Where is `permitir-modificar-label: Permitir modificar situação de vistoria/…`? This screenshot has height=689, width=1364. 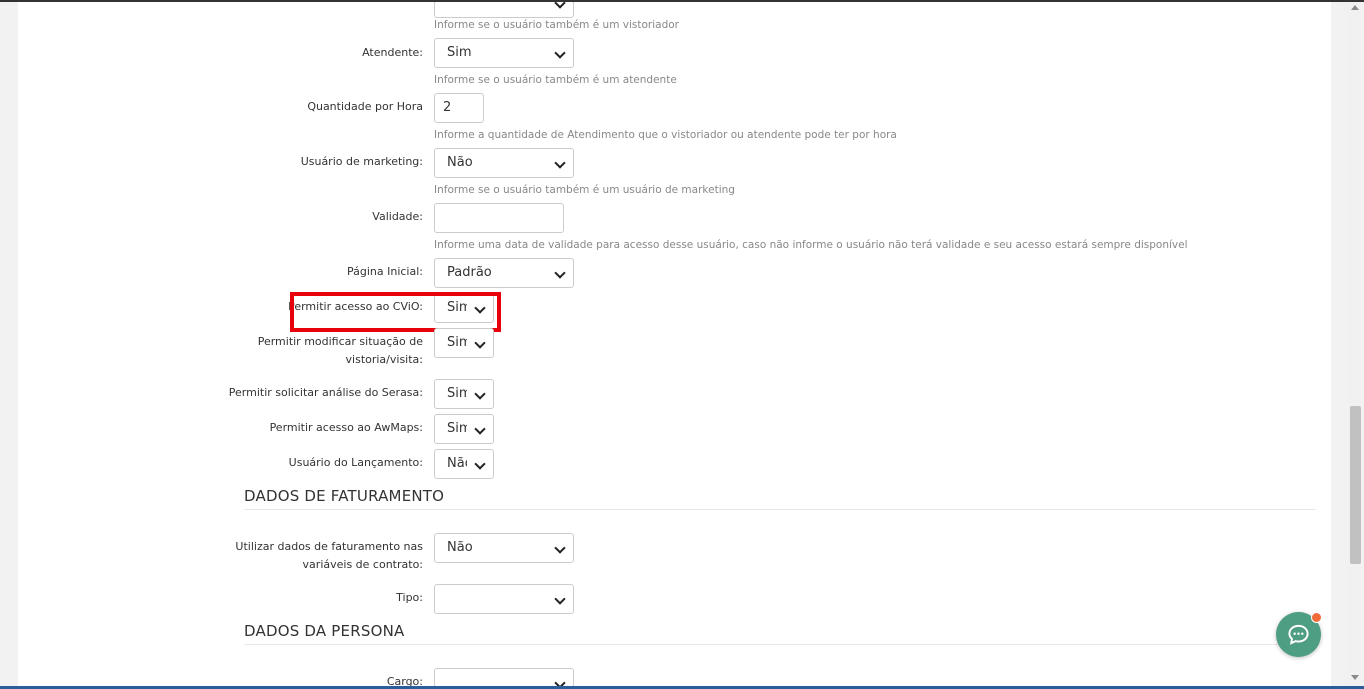
permitir-modificar-label: Permitir modificar situação de vistoria/… is located at coordinates (340, 350).